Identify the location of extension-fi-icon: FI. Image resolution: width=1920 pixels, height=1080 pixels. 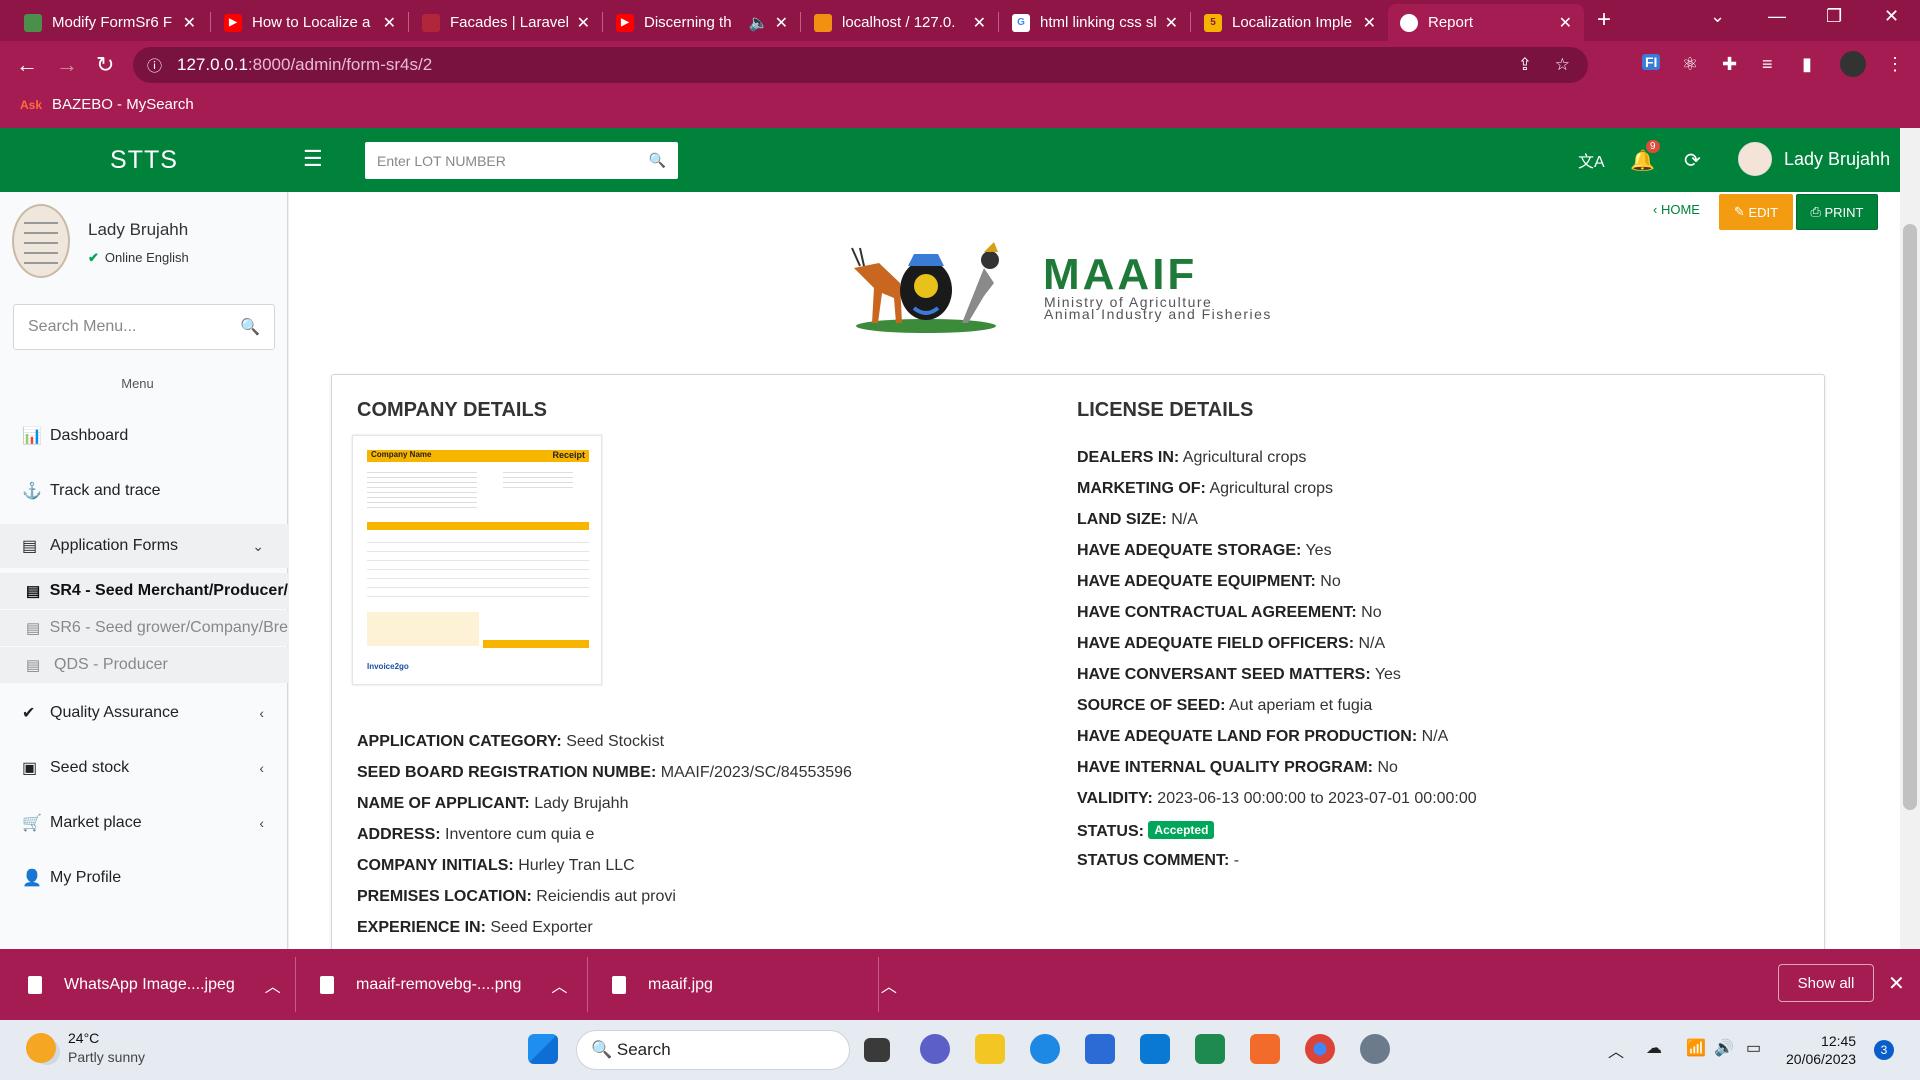
(1651, 62).